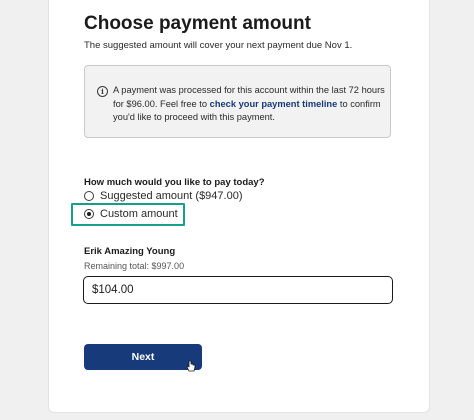 The image size is (474, 420). What do you see at coordinates (238, 290) in the screenshot?
I see `custom-amount-input` at bounding box center [238, 290].